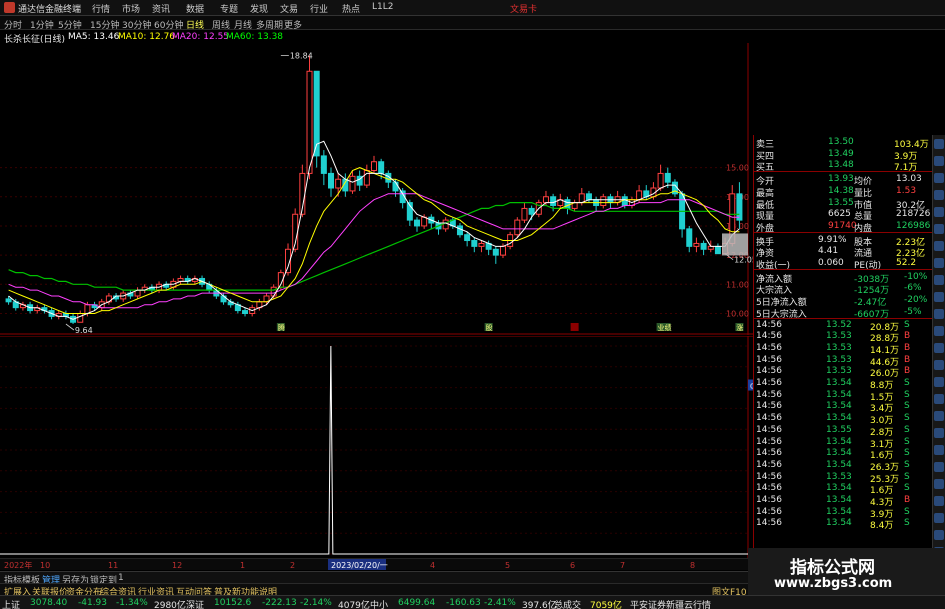 The image size is (945, 609). Describe the element at coordinates (170, 605) in the screenshot. I see `index-amount: 2980亿` at that location.